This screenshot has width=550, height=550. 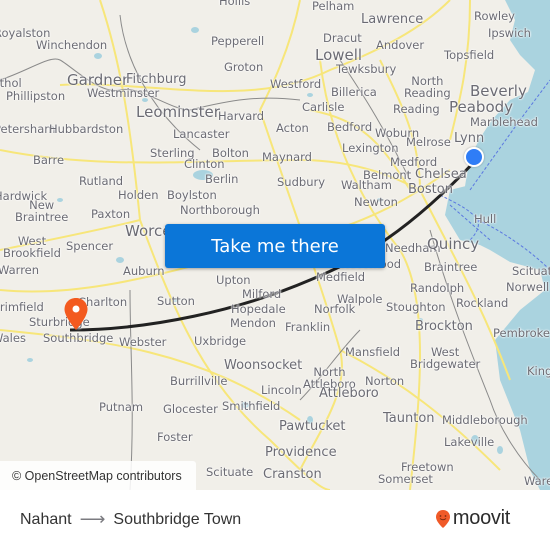 I want to click on place-label: Boston, so click(x=430, y=189).